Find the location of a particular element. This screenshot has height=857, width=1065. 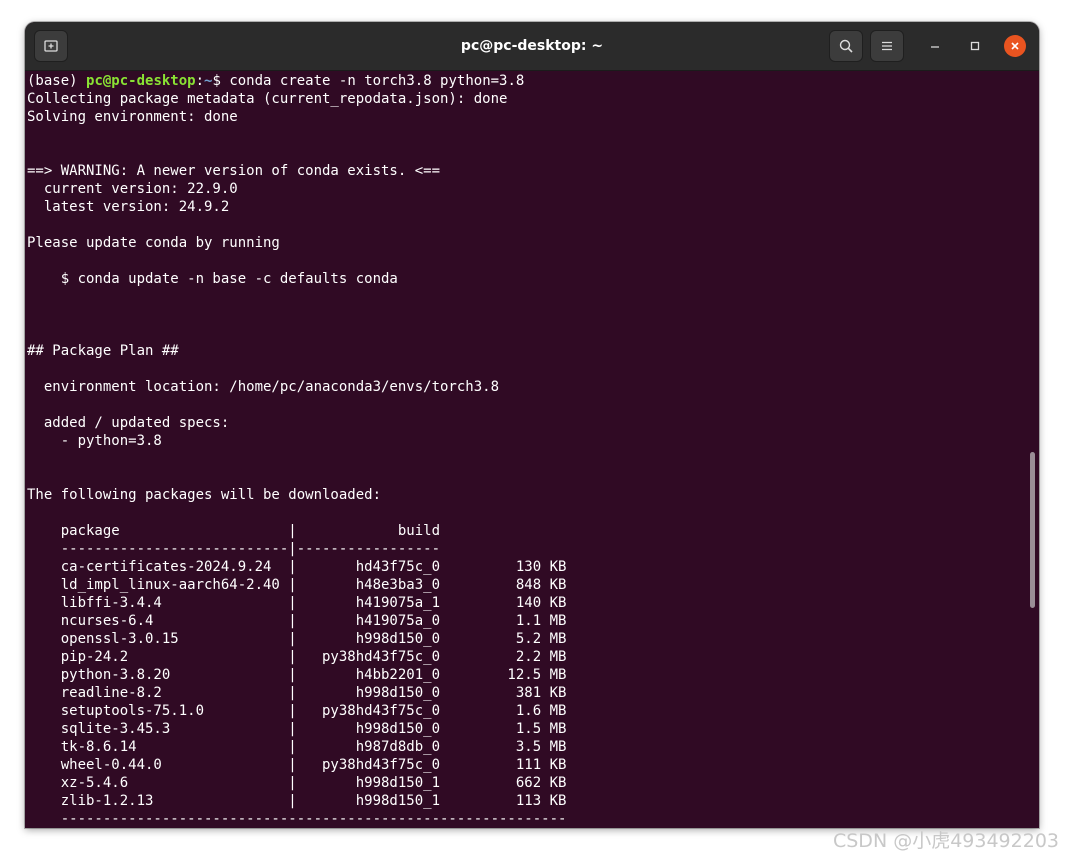

close-icon is located at coordinates (1015, 46).